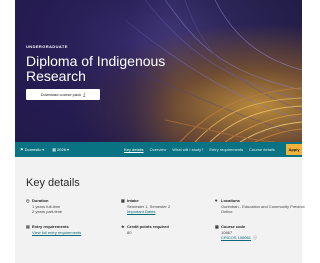 This screenshot has width=320, height=263. What do you see at coordinates (187, 149) in the screenshot?
I see `nav-link-what-will-i-study: What will I study?` at bounding box center [187, 149].